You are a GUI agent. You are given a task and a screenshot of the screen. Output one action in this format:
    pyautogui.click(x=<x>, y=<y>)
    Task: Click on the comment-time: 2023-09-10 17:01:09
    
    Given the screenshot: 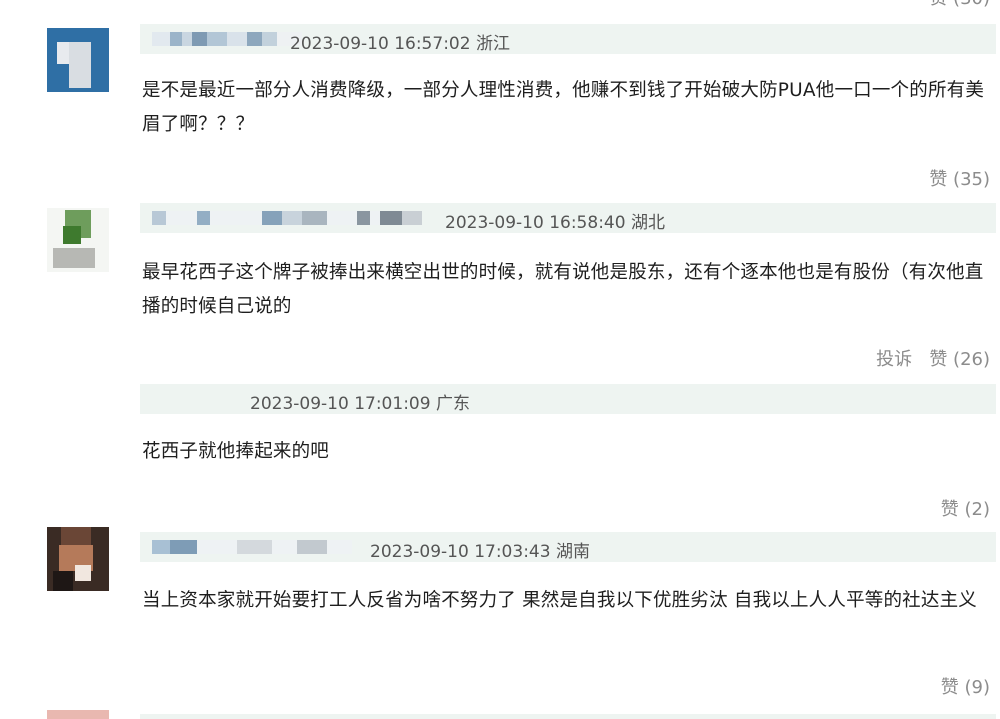 What is the action you would take?
    pyautogui.click(x=340, y=404)
    